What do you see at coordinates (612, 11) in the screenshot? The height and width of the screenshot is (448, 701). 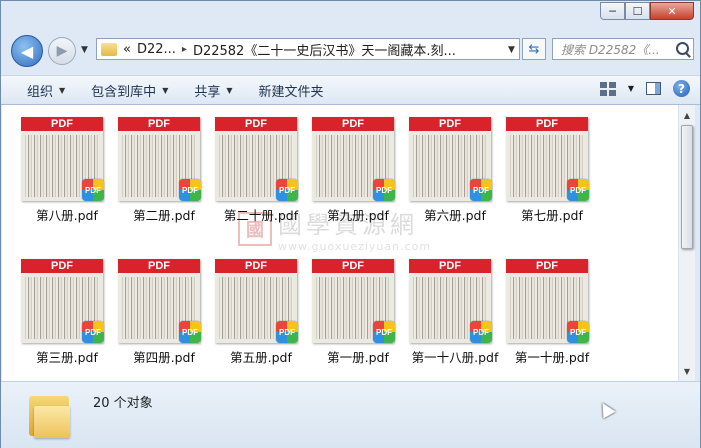 I see `minimize-button: ─` at bounding box center [612, 11].